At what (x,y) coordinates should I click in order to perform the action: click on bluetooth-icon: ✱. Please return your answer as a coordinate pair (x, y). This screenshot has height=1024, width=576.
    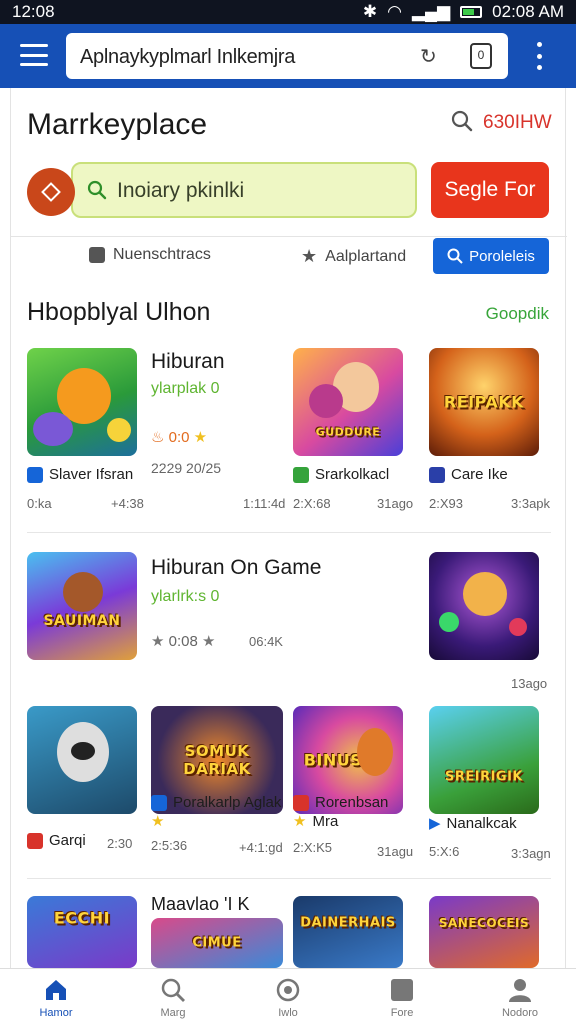
    Looking at the image, I should click on (370, 11).